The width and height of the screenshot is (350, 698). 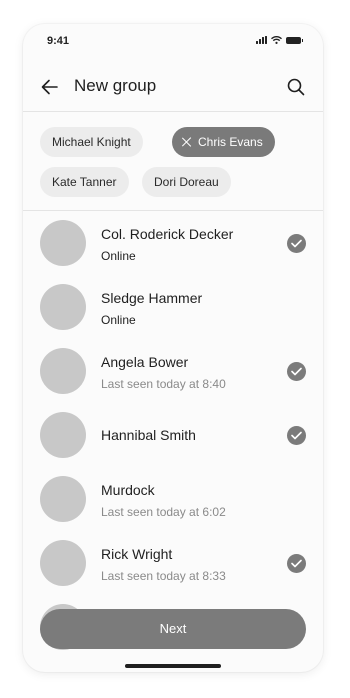 I want to click on page-title: New group, so click(x=115, y=85).